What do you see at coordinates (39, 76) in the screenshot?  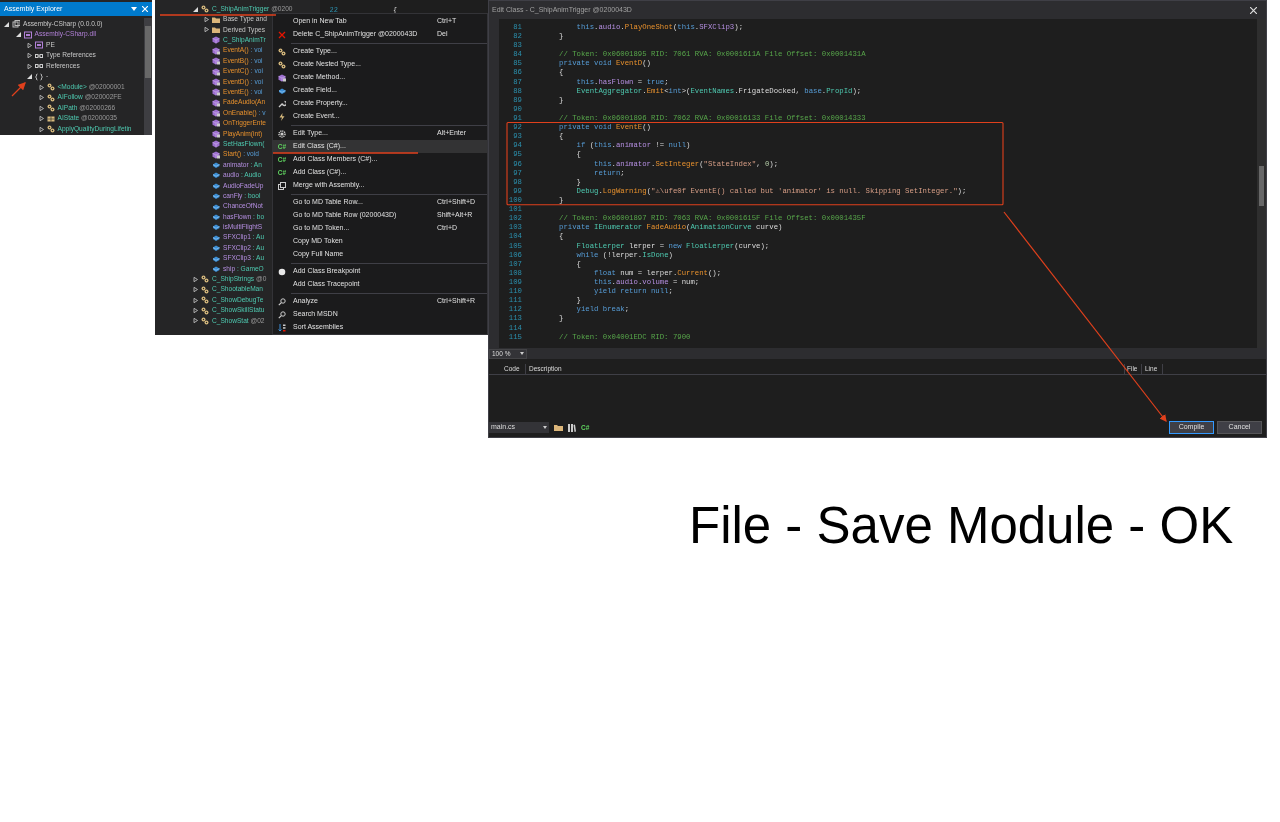 I see `braces-icon` at bounding box center [39, 76].